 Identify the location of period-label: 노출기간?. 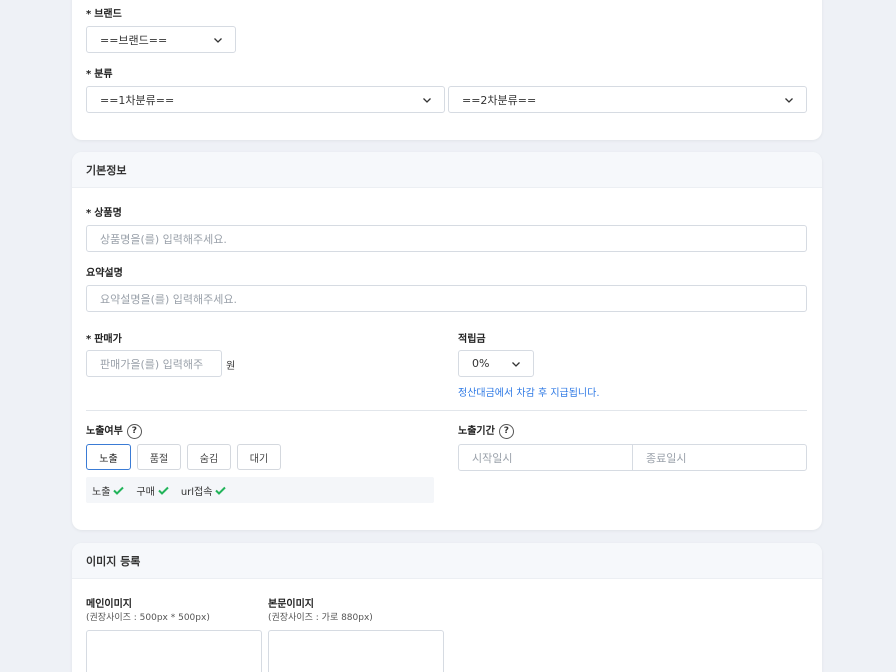
(486, 430).